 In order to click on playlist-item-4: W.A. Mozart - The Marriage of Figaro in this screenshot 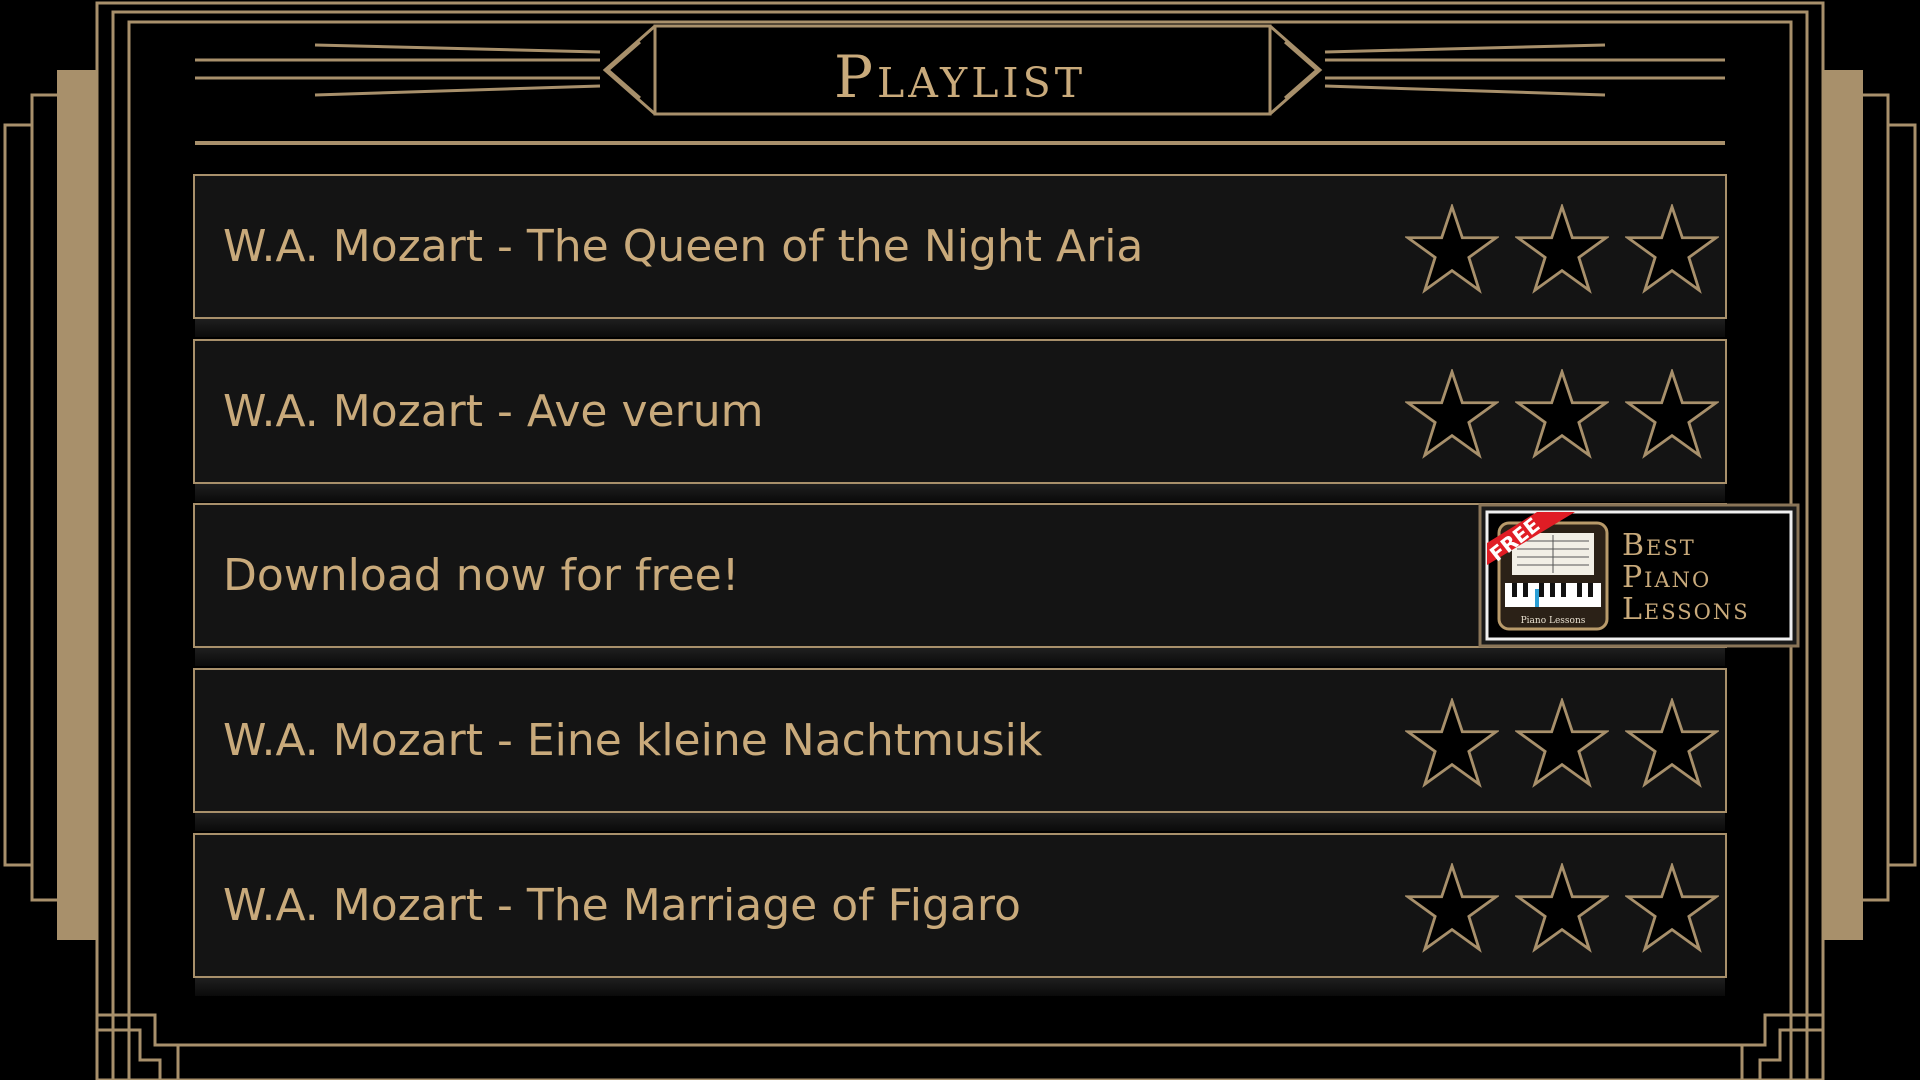, I will do `click(960, 914)`.